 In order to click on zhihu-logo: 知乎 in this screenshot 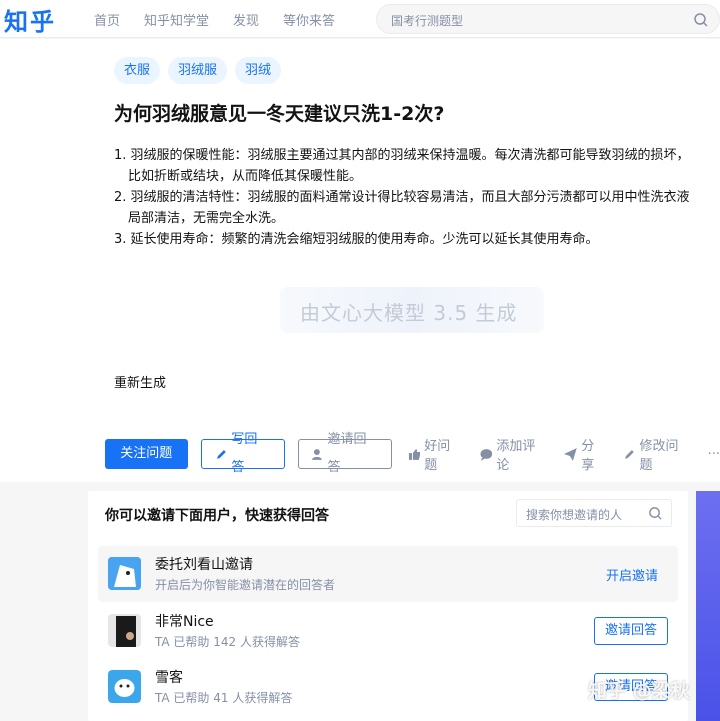, I will do `click(30, 19)`.